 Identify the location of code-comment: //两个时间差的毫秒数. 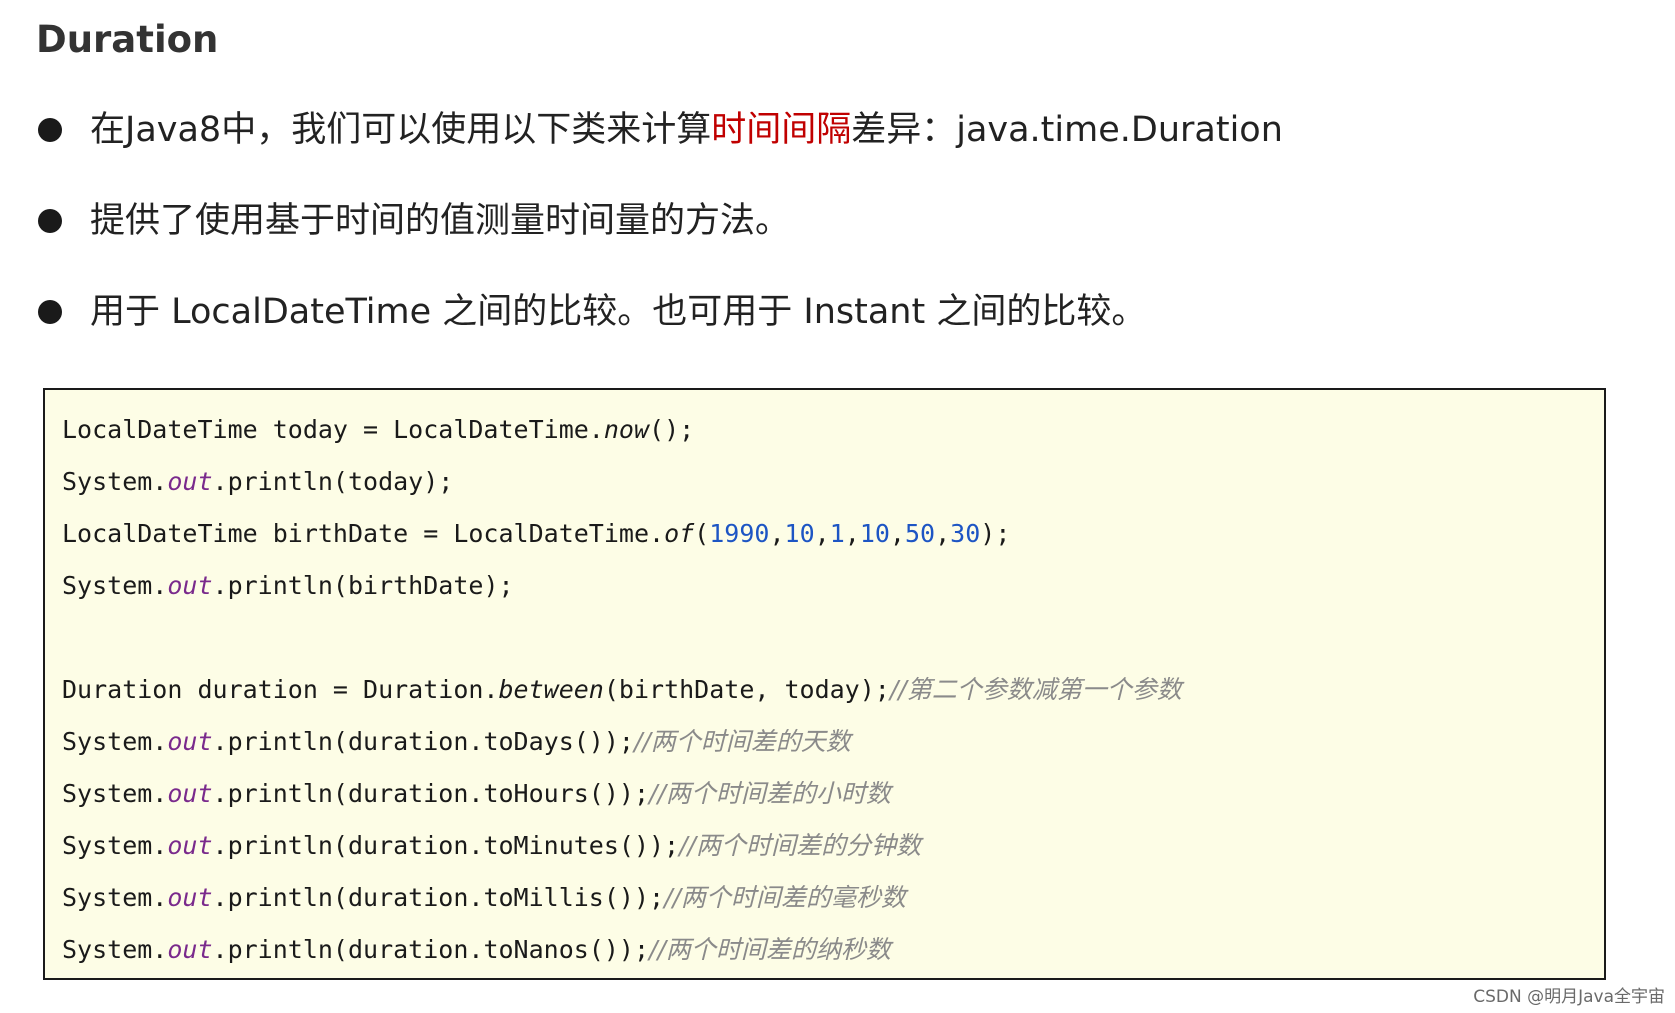
(785, 897).